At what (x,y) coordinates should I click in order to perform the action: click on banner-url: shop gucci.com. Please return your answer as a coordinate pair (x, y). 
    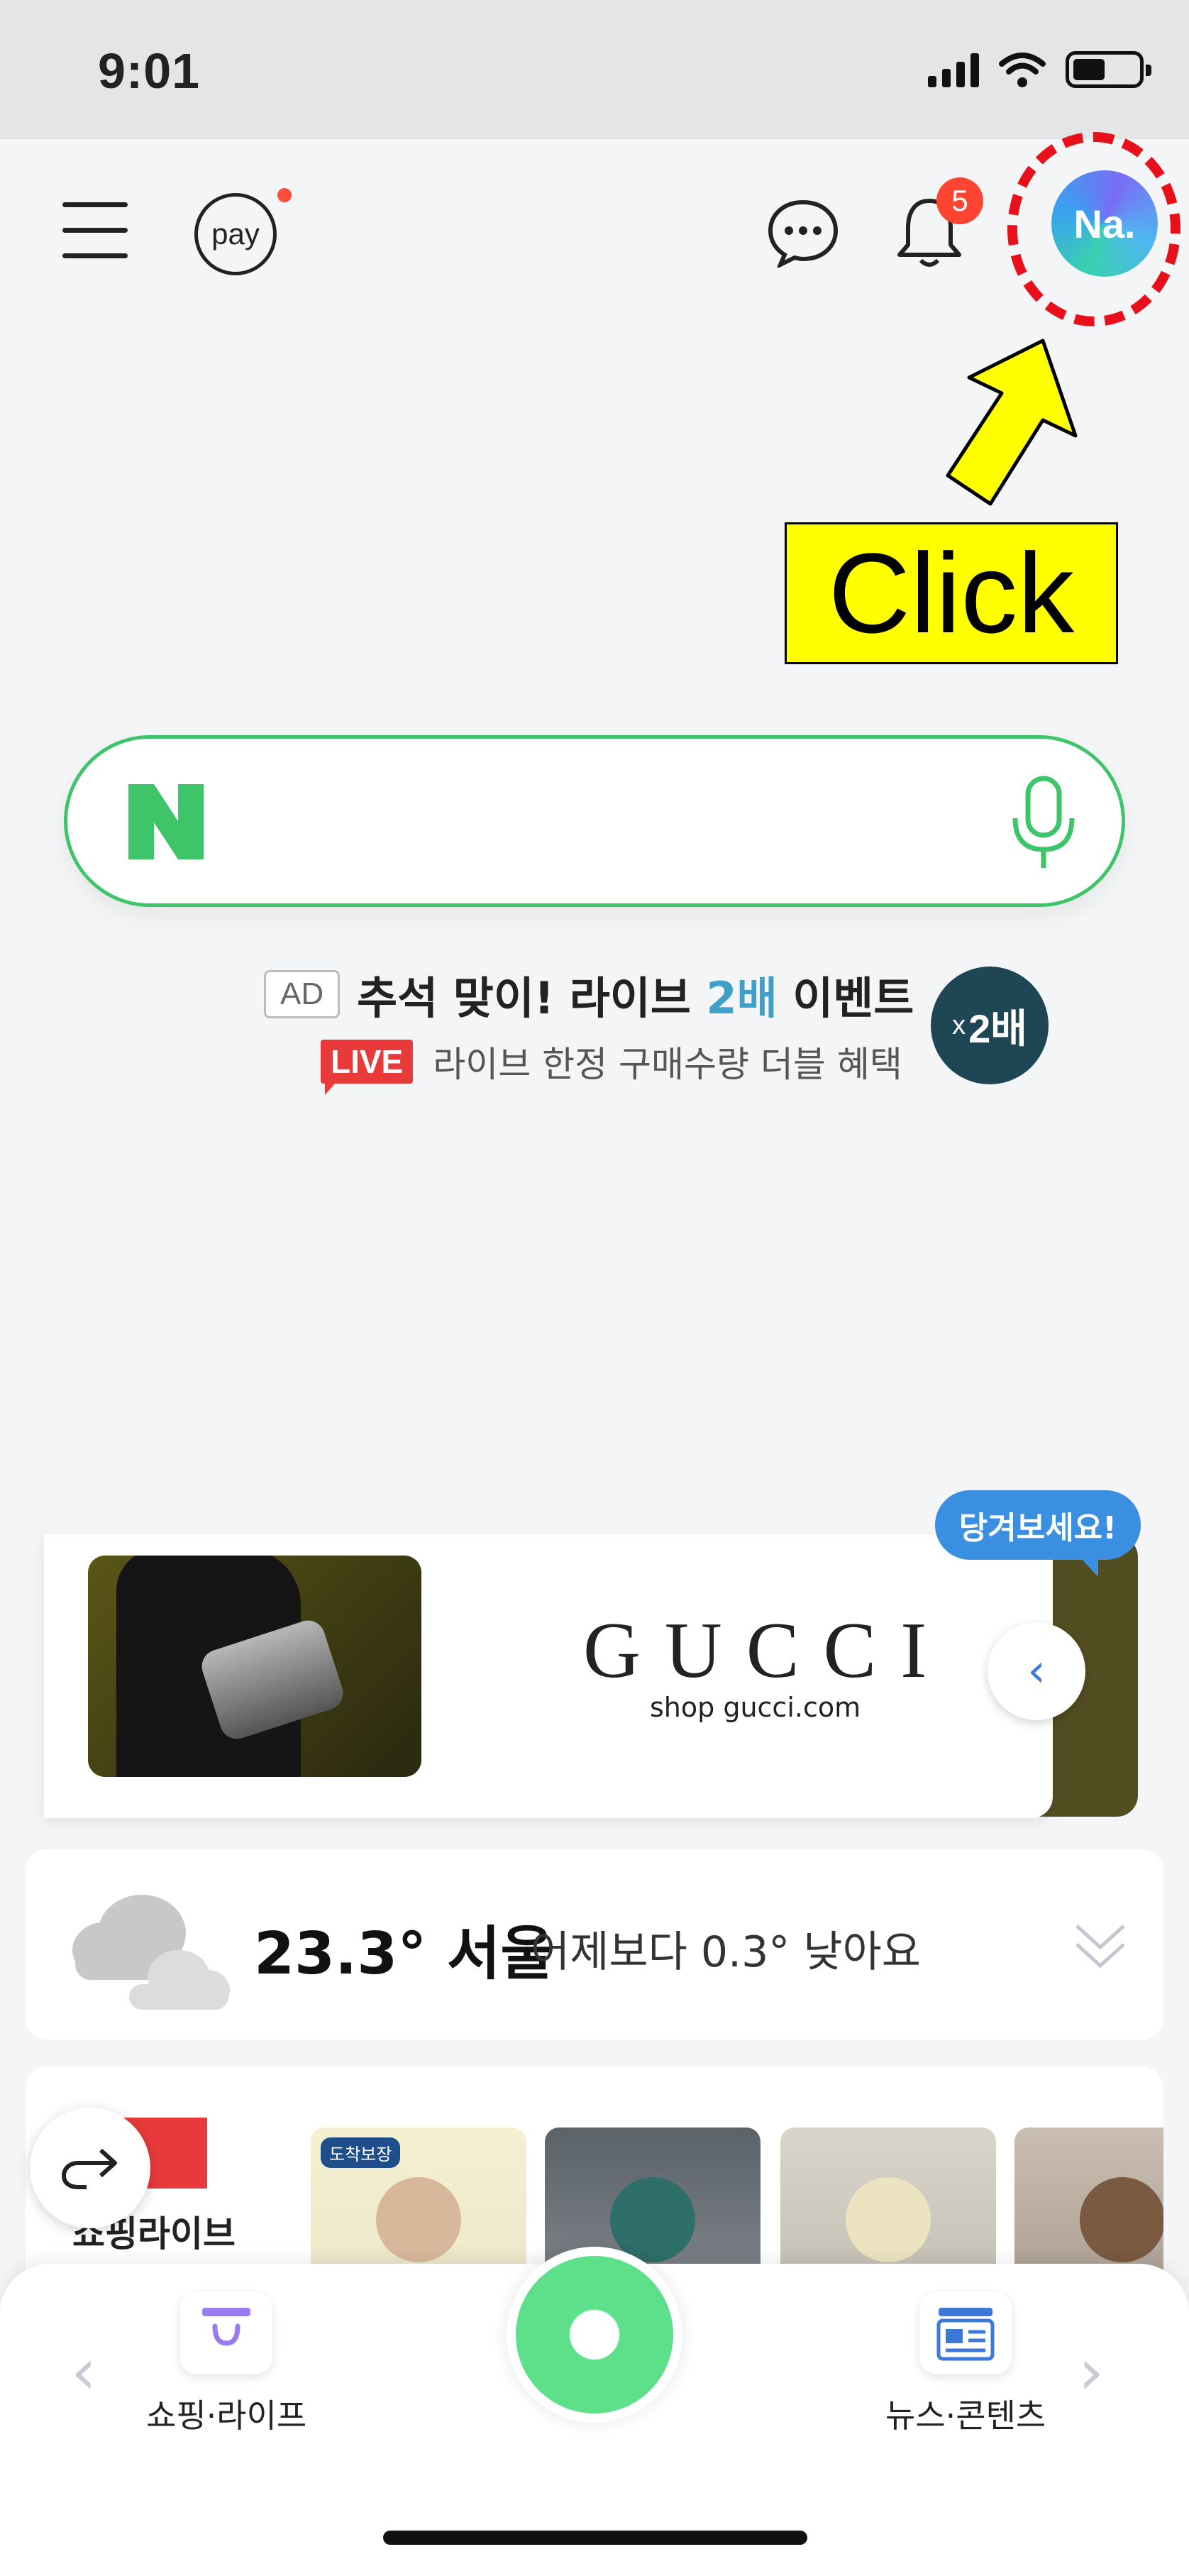
    Looking at the image, I should click on (755, 1707).